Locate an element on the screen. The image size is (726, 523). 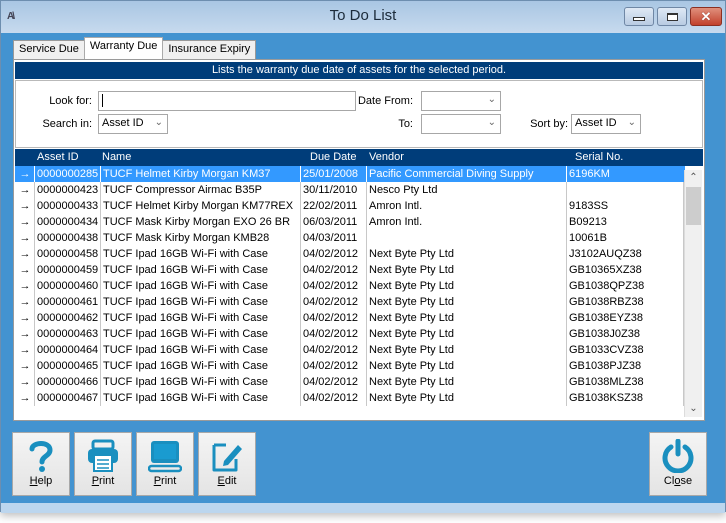
cell-due: 25/01/2008 is located at coordinates (333, 174).